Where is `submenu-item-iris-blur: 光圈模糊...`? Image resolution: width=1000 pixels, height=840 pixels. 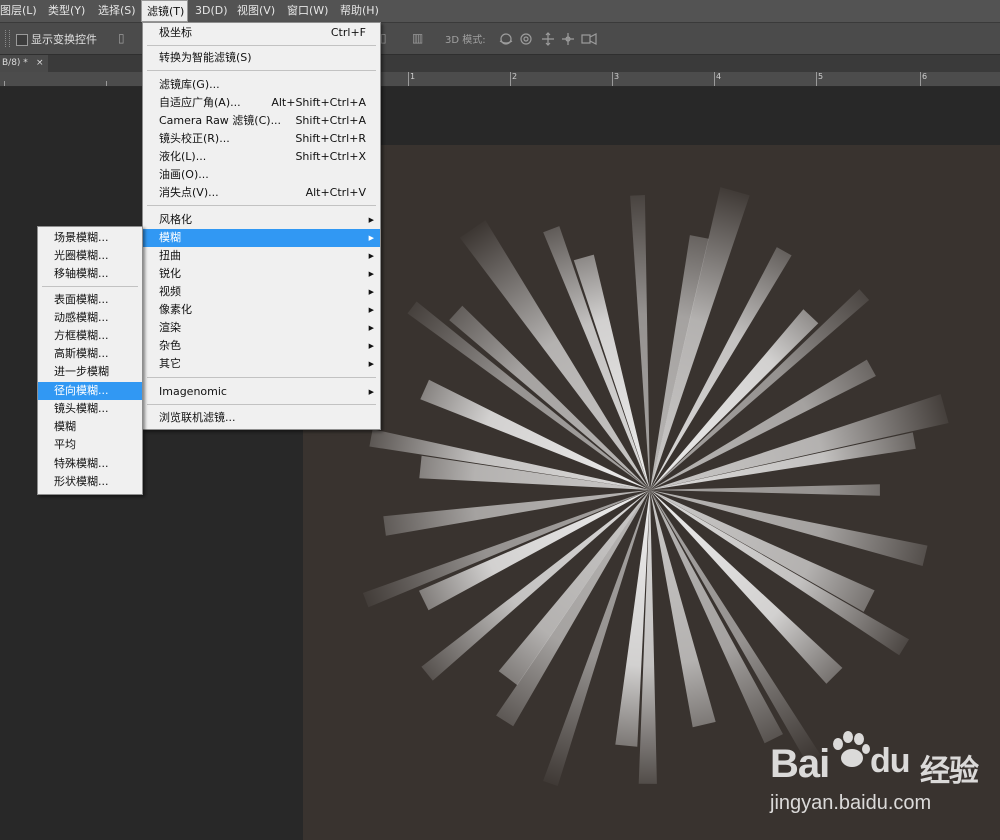
submenu-item-iris-blur: 光圈模糊... is located at coordinates (90, 256).